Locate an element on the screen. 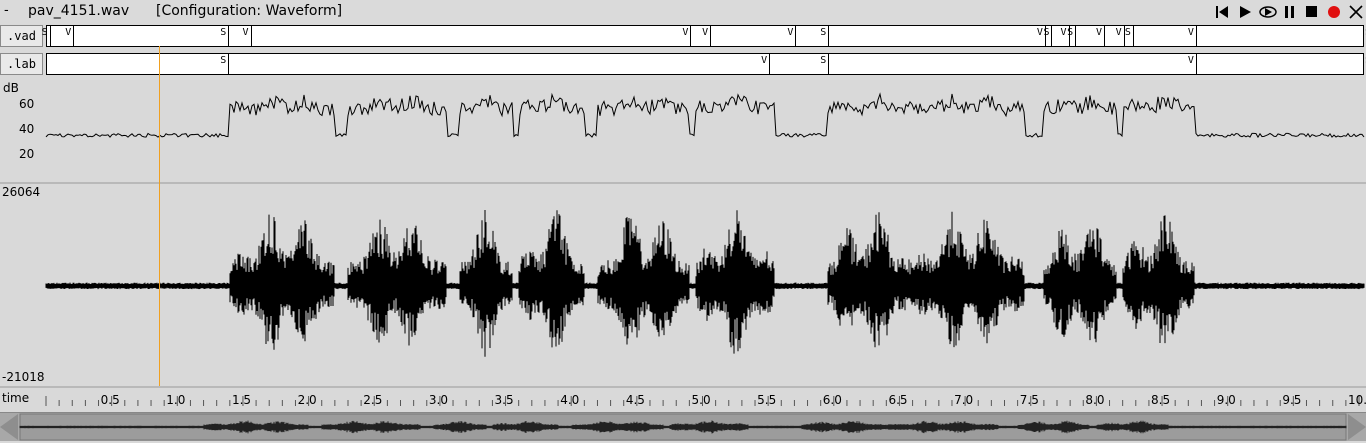  menu-button: - is located at coordinates (6, 10).